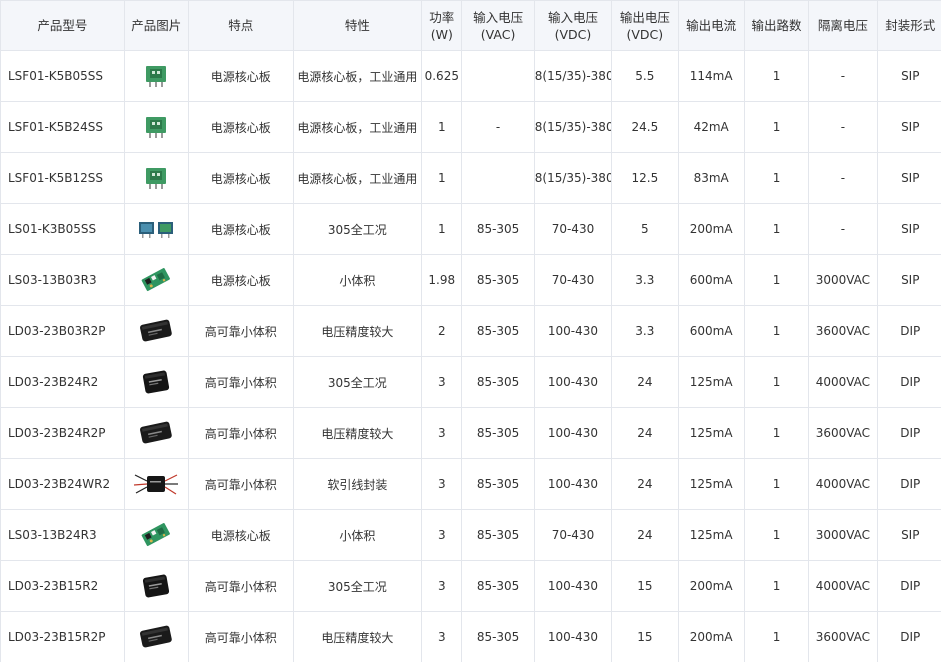 This screenshot has height=662, width=941. Describe the element at coordinates (645, 127) in the screenshot. I see `output-voltage-cell: 24.5` at that location.